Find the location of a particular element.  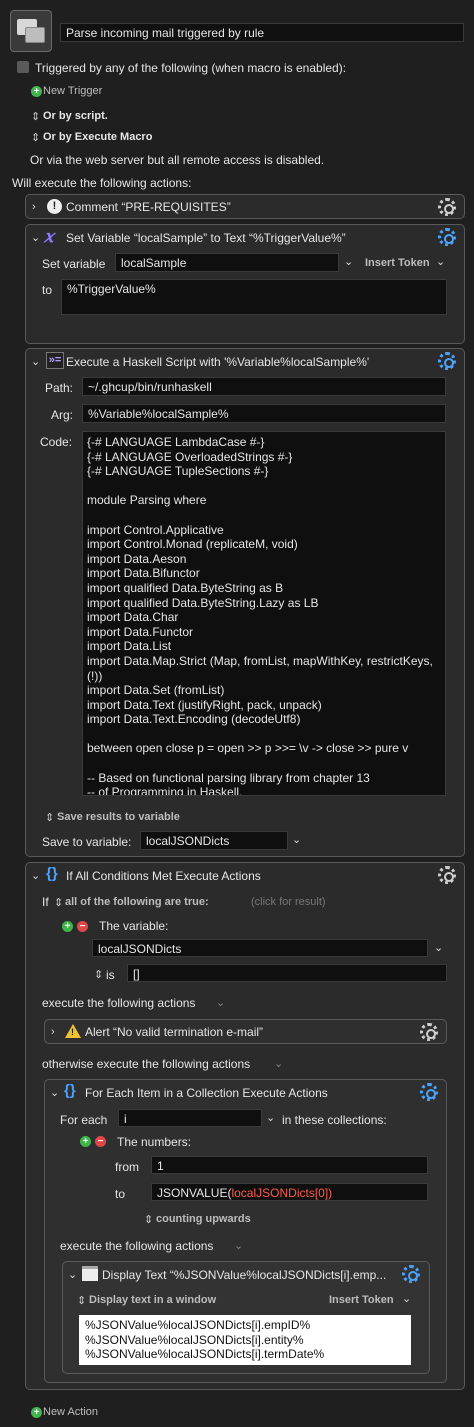

variable-x-icon: 𝑥 is located at coordinates (49, 237).